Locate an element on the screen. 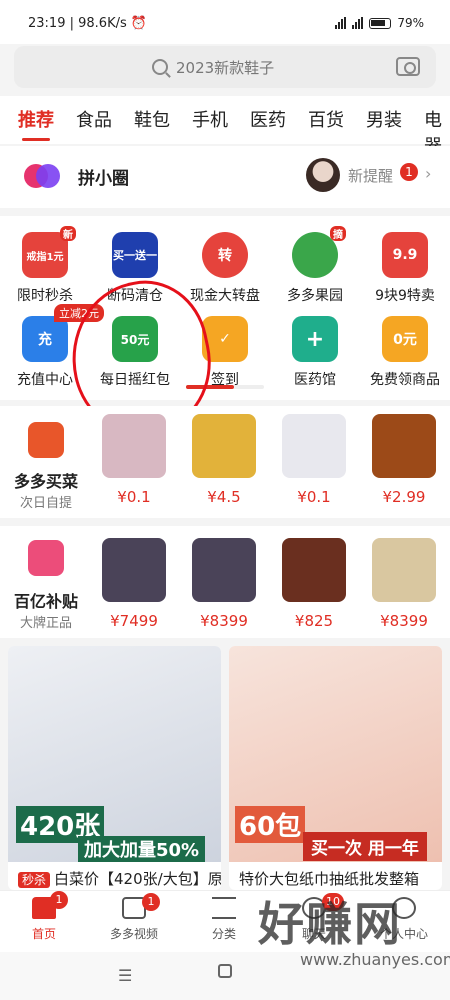 The width and height of the screenshot is (450, 1000). bottles-image is located at coordinates (404, 446).